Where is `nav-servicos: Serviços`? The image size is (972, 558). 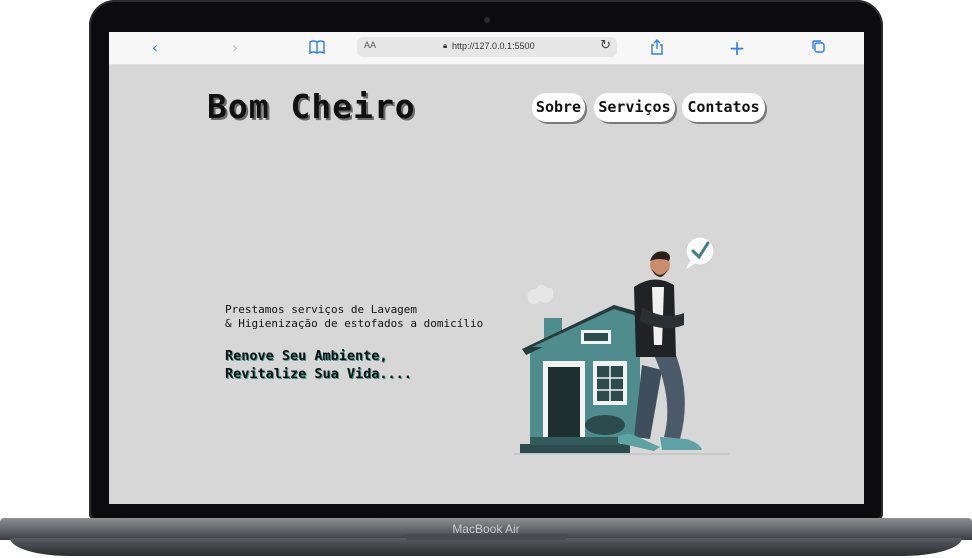
nav-servicos: Serviços is located at coordinates (634, 107).